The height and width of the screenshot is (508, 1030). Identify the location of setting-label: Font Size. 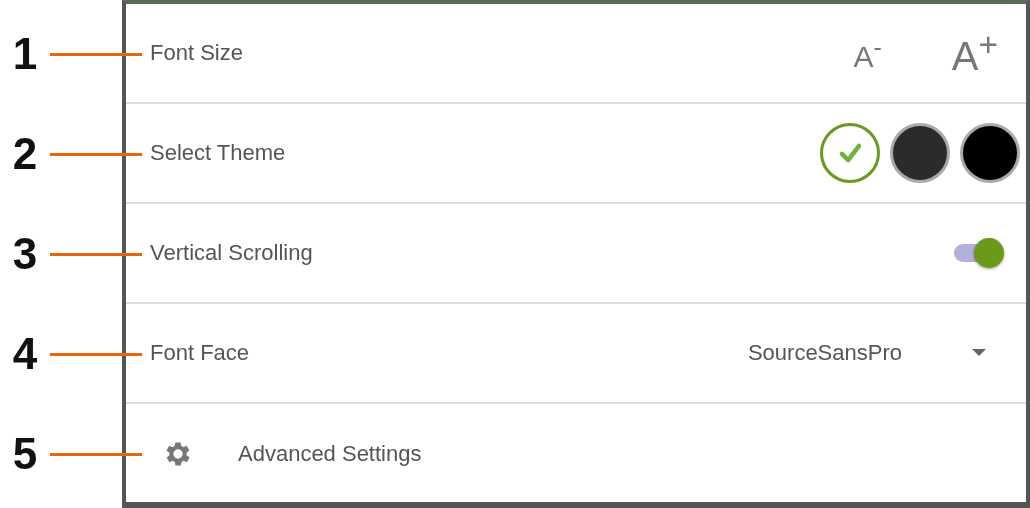
(196, 53).